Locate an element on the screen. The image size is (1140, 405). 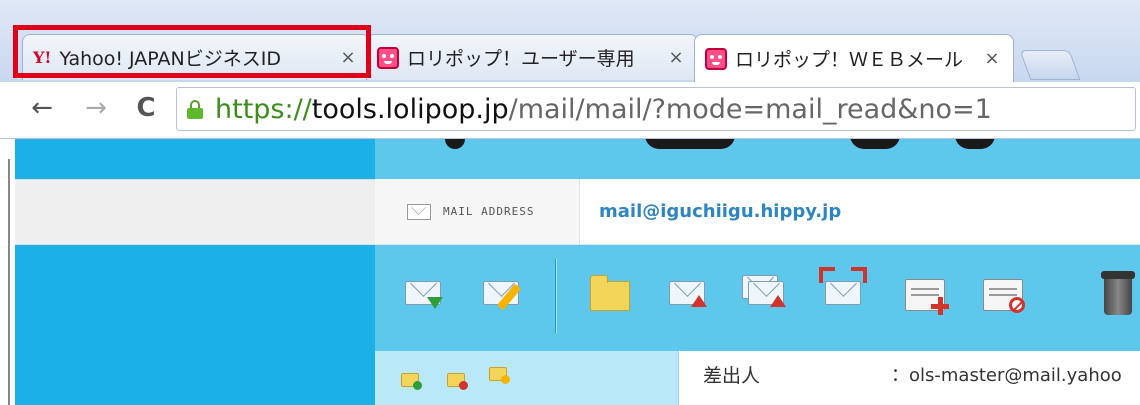
tab-lolipop-user: ロリポップ！ユーザー専用 × is located at coordinates (532, 57).